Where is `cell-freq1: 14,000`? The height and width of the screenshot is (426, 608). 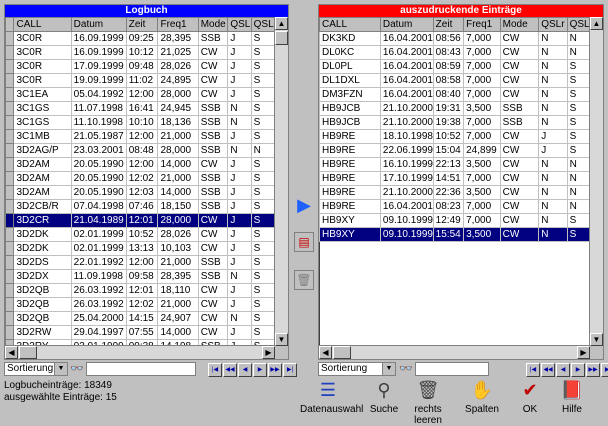
cell-freq1: 14,000 is located at coordinates (178, 192).